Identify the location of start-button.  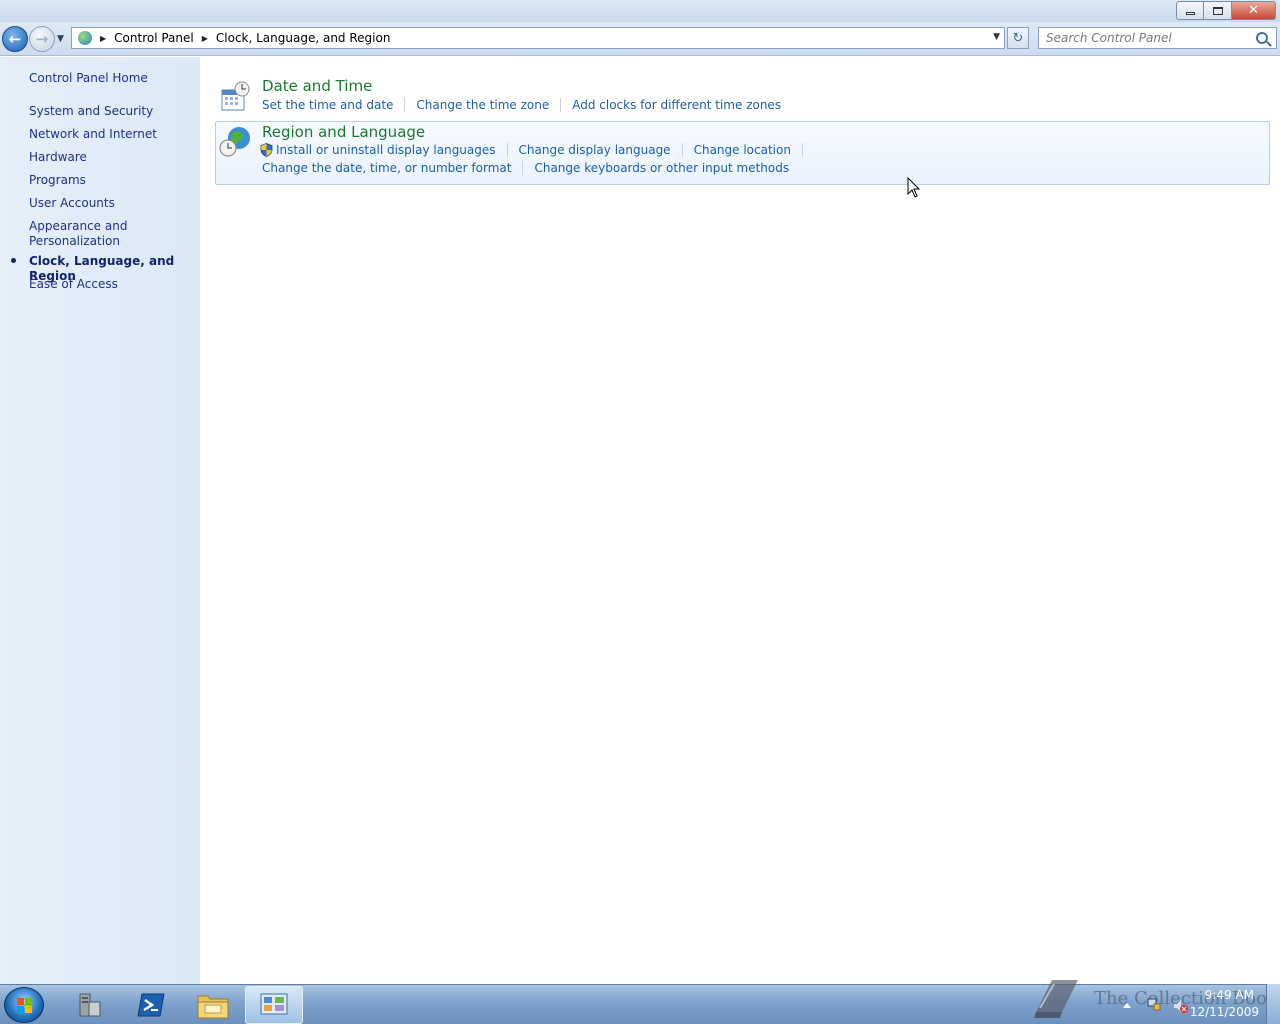
(24, 1005).